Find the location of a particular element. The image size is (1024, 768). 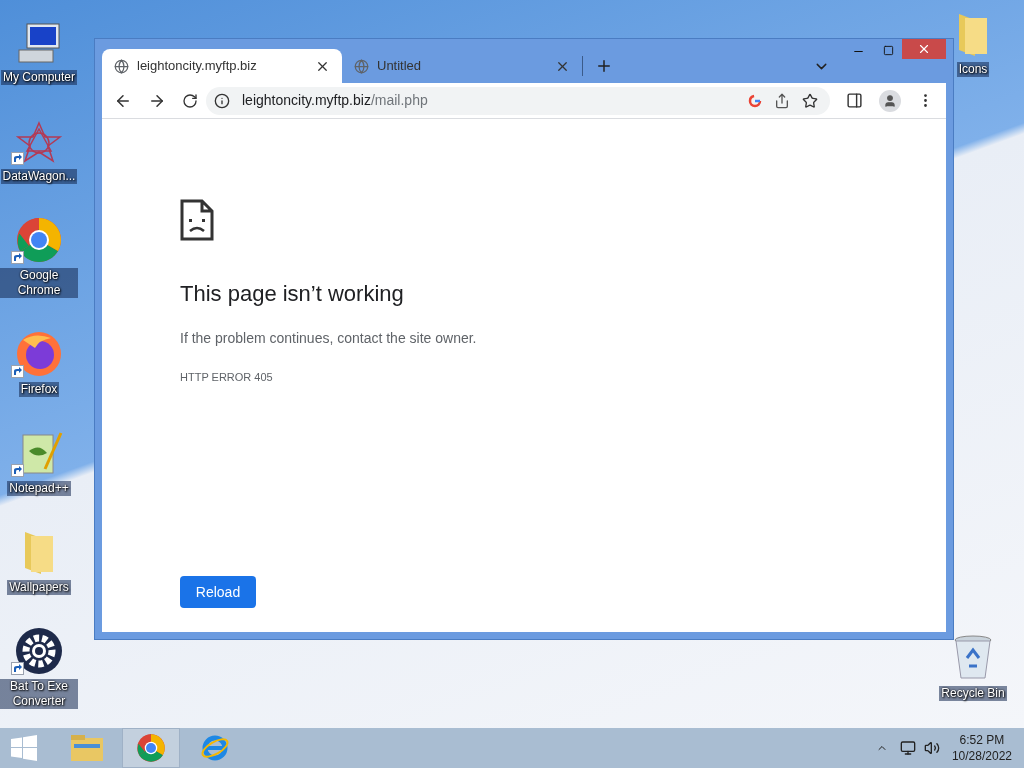

tab-title: leightoncity.myftp.biz is located at coordinates (197, 66).